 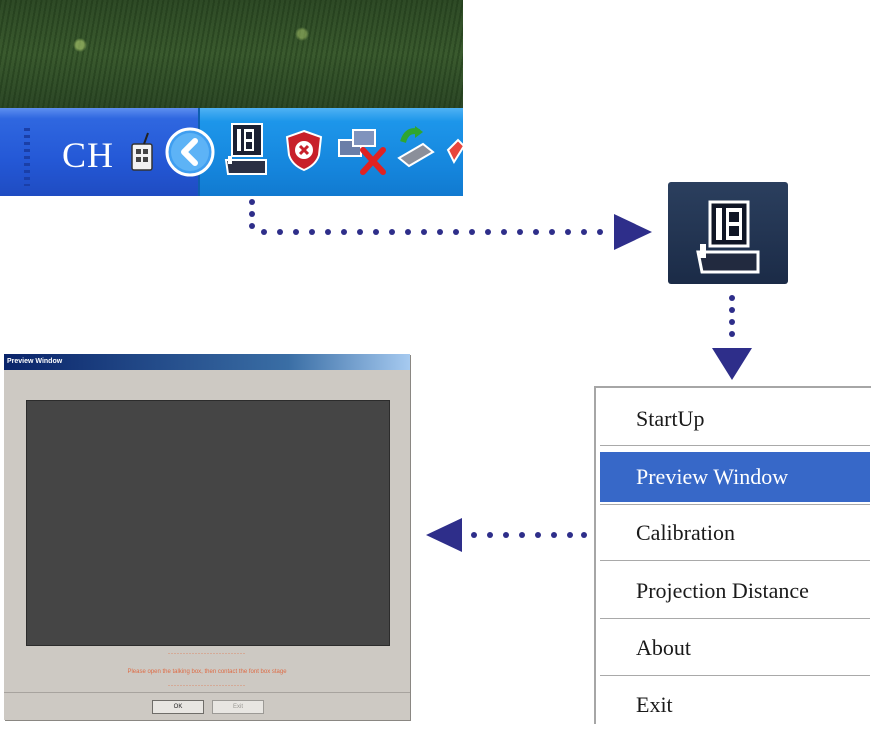 What do you see at coordinates (735, 591) in the screenshot?
I see `menu-item-projection-distance: Projection Distance` at bounding box center [735, 591].